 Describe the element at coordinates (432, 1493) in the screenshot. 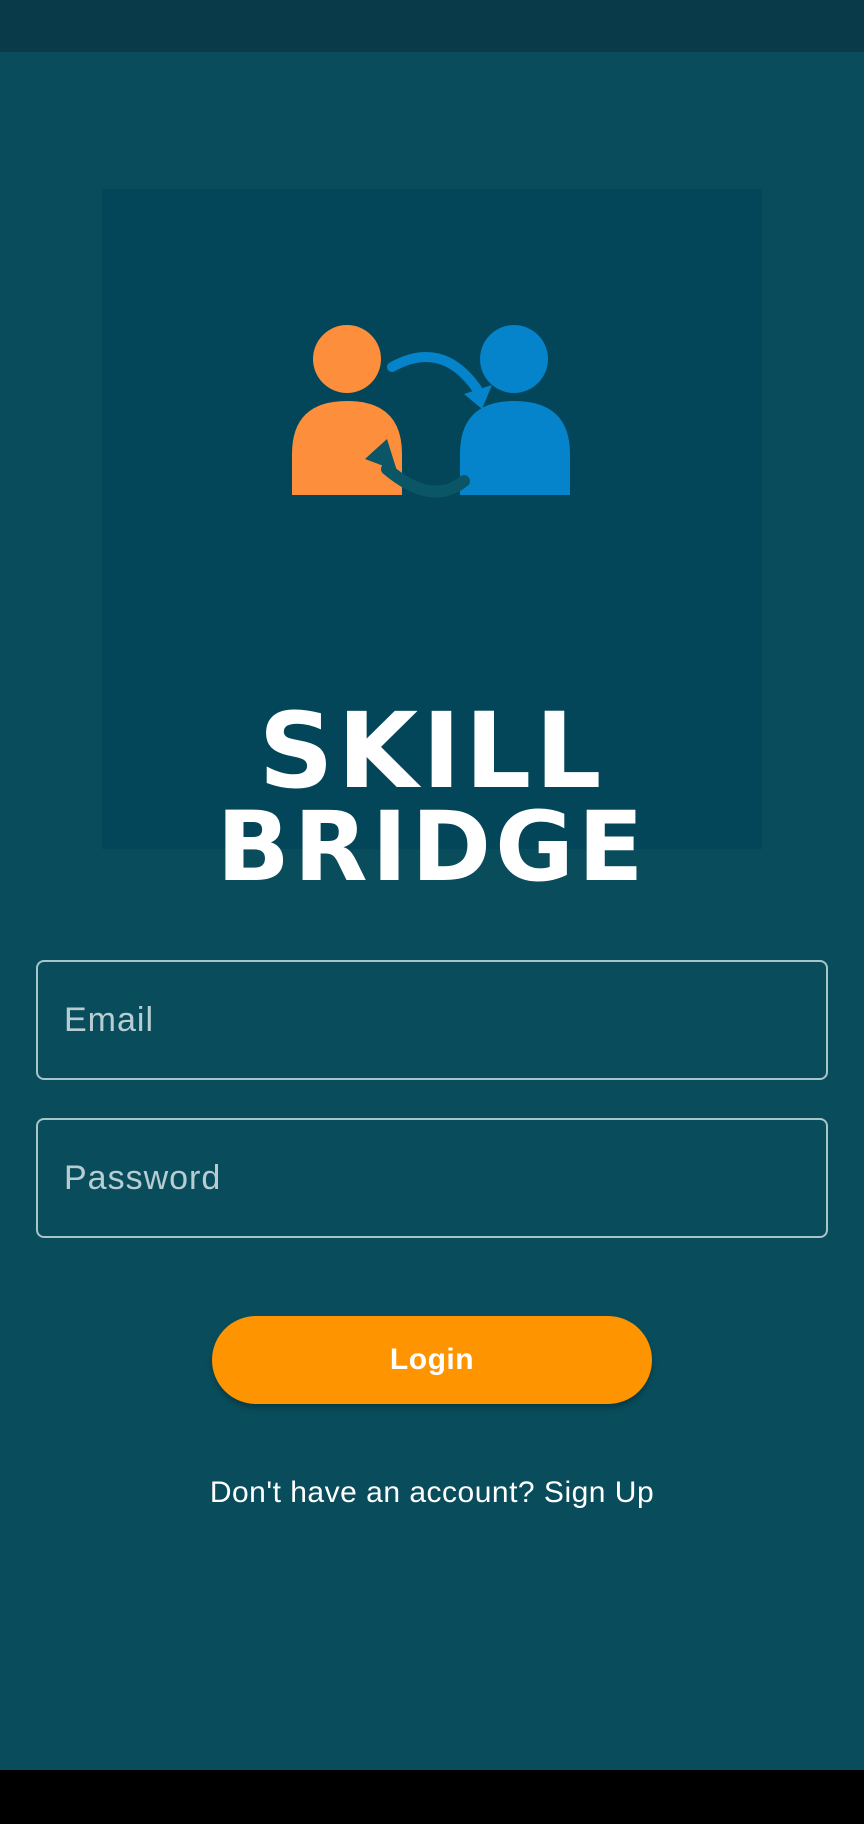

I see `signup-link: Don't have an account? Sign Up` at that location.